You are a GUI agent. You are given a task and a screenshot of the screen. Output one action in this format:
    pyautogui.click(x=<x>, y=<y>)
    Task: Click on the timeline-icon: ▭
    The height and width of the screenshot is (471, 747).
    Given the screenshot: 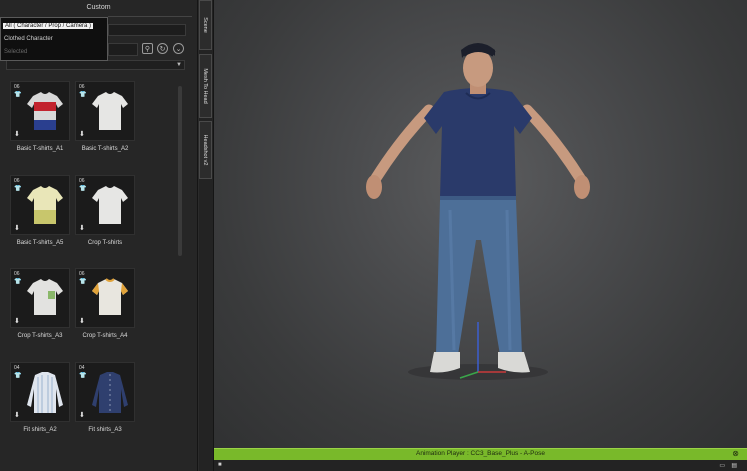 What is the action you would take?
    pyautogui.click(x=722, y=465)
    